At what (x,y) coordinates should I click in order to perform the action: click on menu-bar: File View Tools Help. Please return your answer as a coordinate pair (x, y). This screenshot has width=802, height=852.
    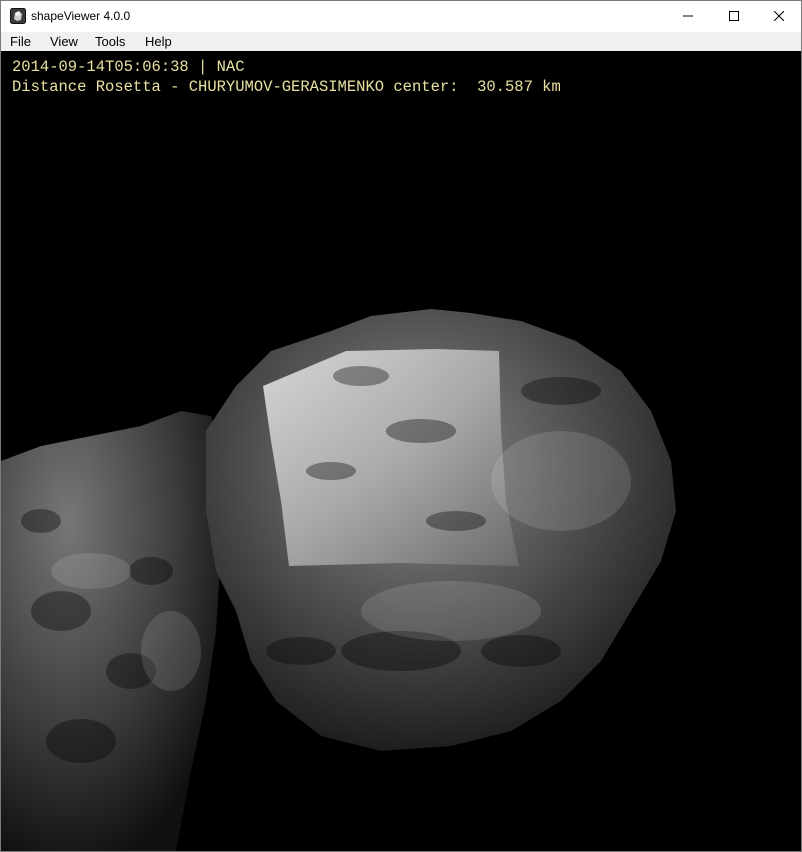
    Looking at the image, I should click on (401, 42).